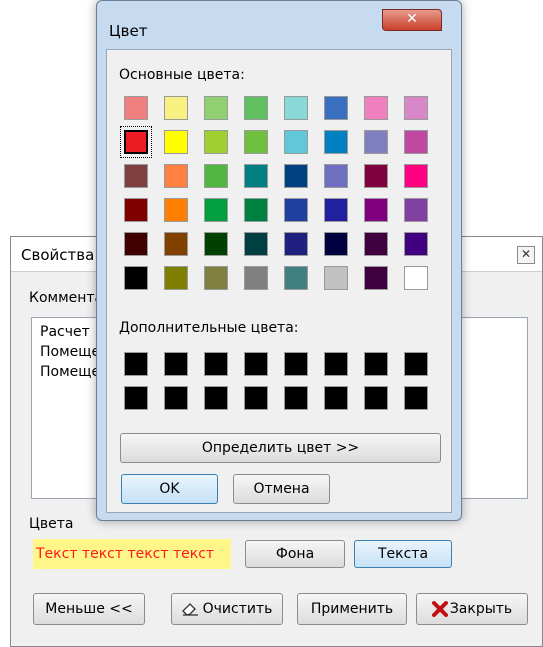 Image resolution: width=543 pixels, height=647 pixels. Describe the element at coordinates (128, 31) in the screenshot. I see `dialog-title: Цвет` at that location.